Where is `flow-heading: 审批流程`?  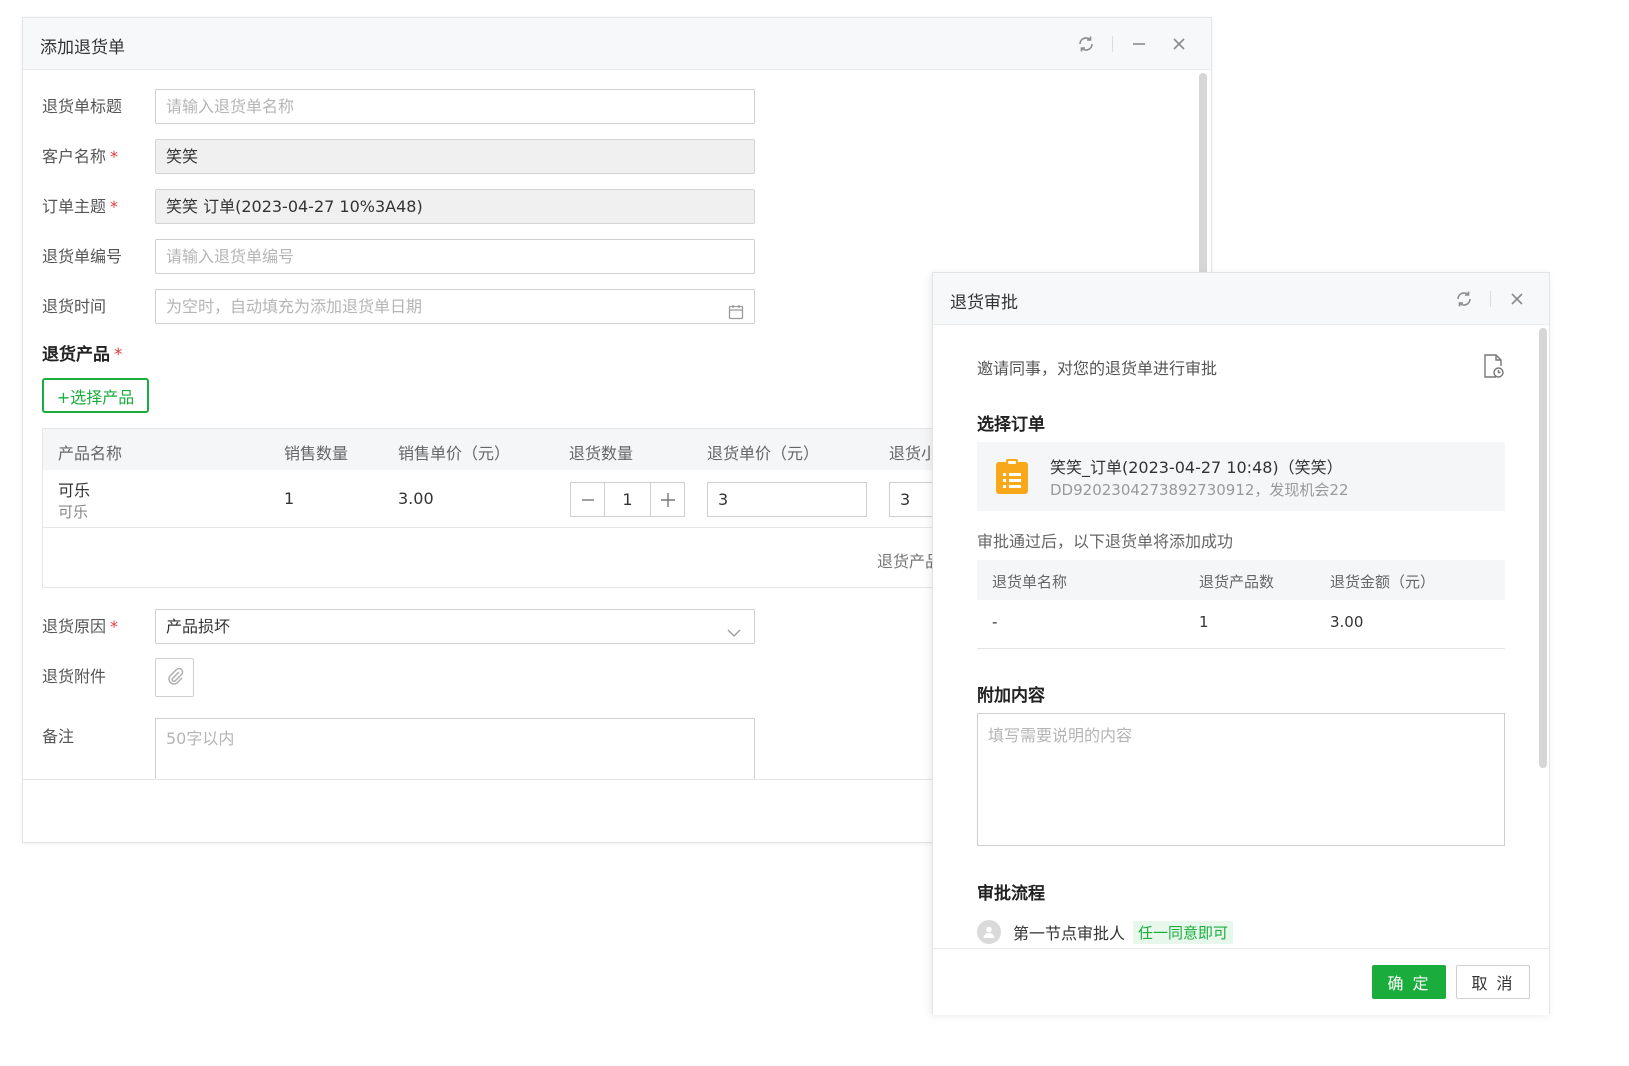
flow-heading: 审批流程 is located at coordinates (1011, 894).